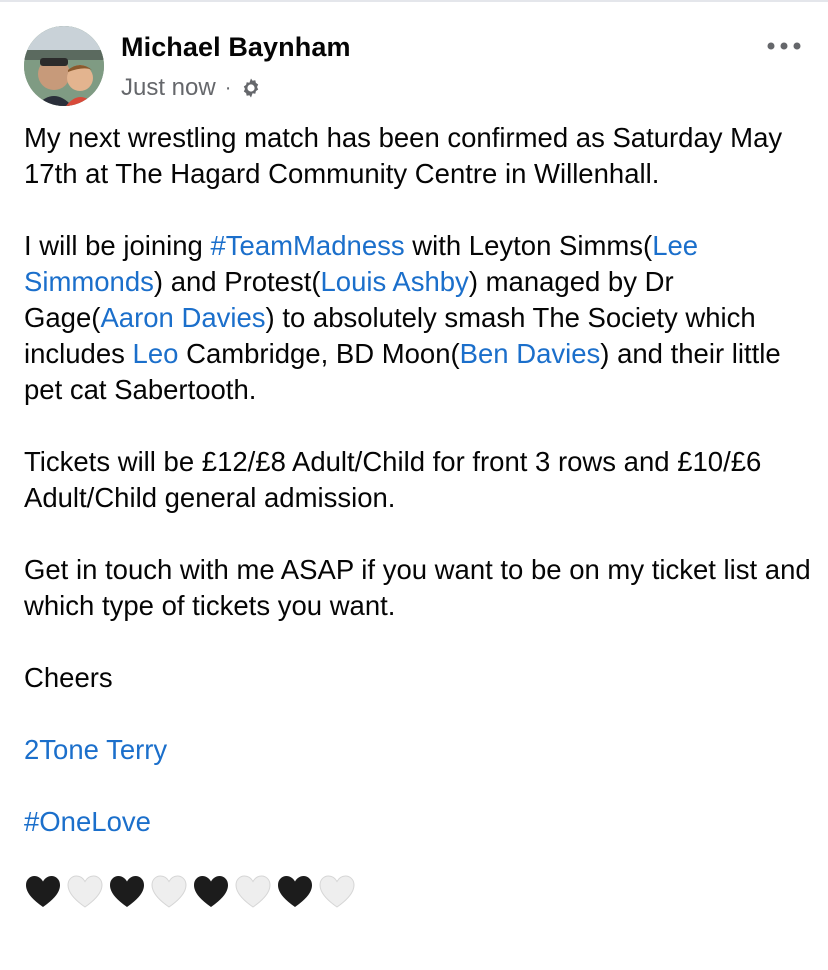 The height and width of the screenshot is (970, 828). What do you see at coordinates (237, 281) in the screenshot?
I see `text-segment: ) and Protest(` at bounding box center [237, 281].